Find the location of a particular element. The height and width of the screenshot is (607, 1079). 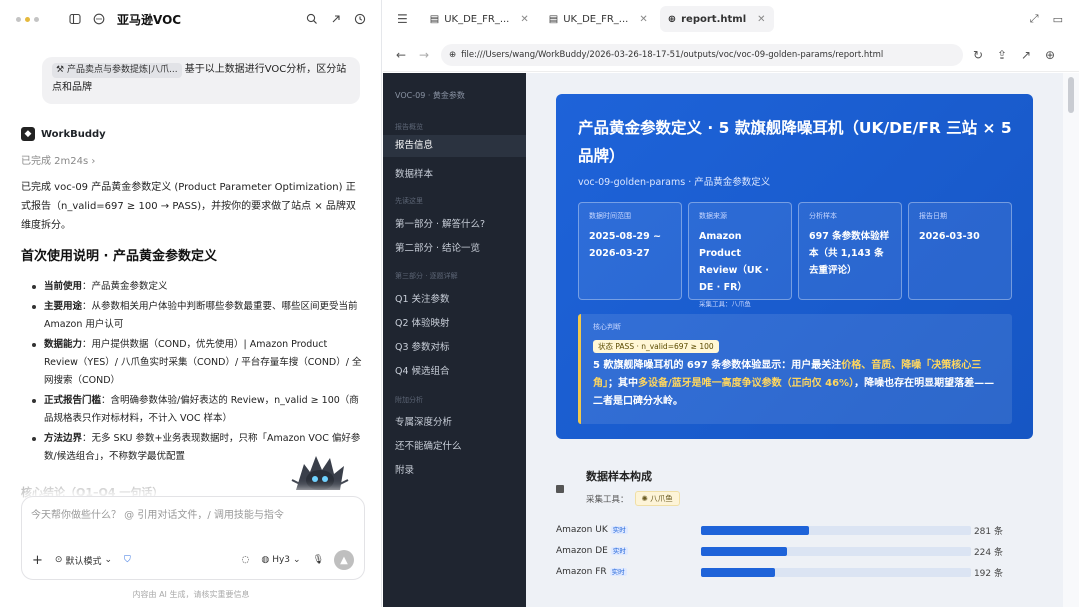

tab-xlsx-2: ▤ UK_DE_FR_... ✕ is located at coordinates (598, 19).